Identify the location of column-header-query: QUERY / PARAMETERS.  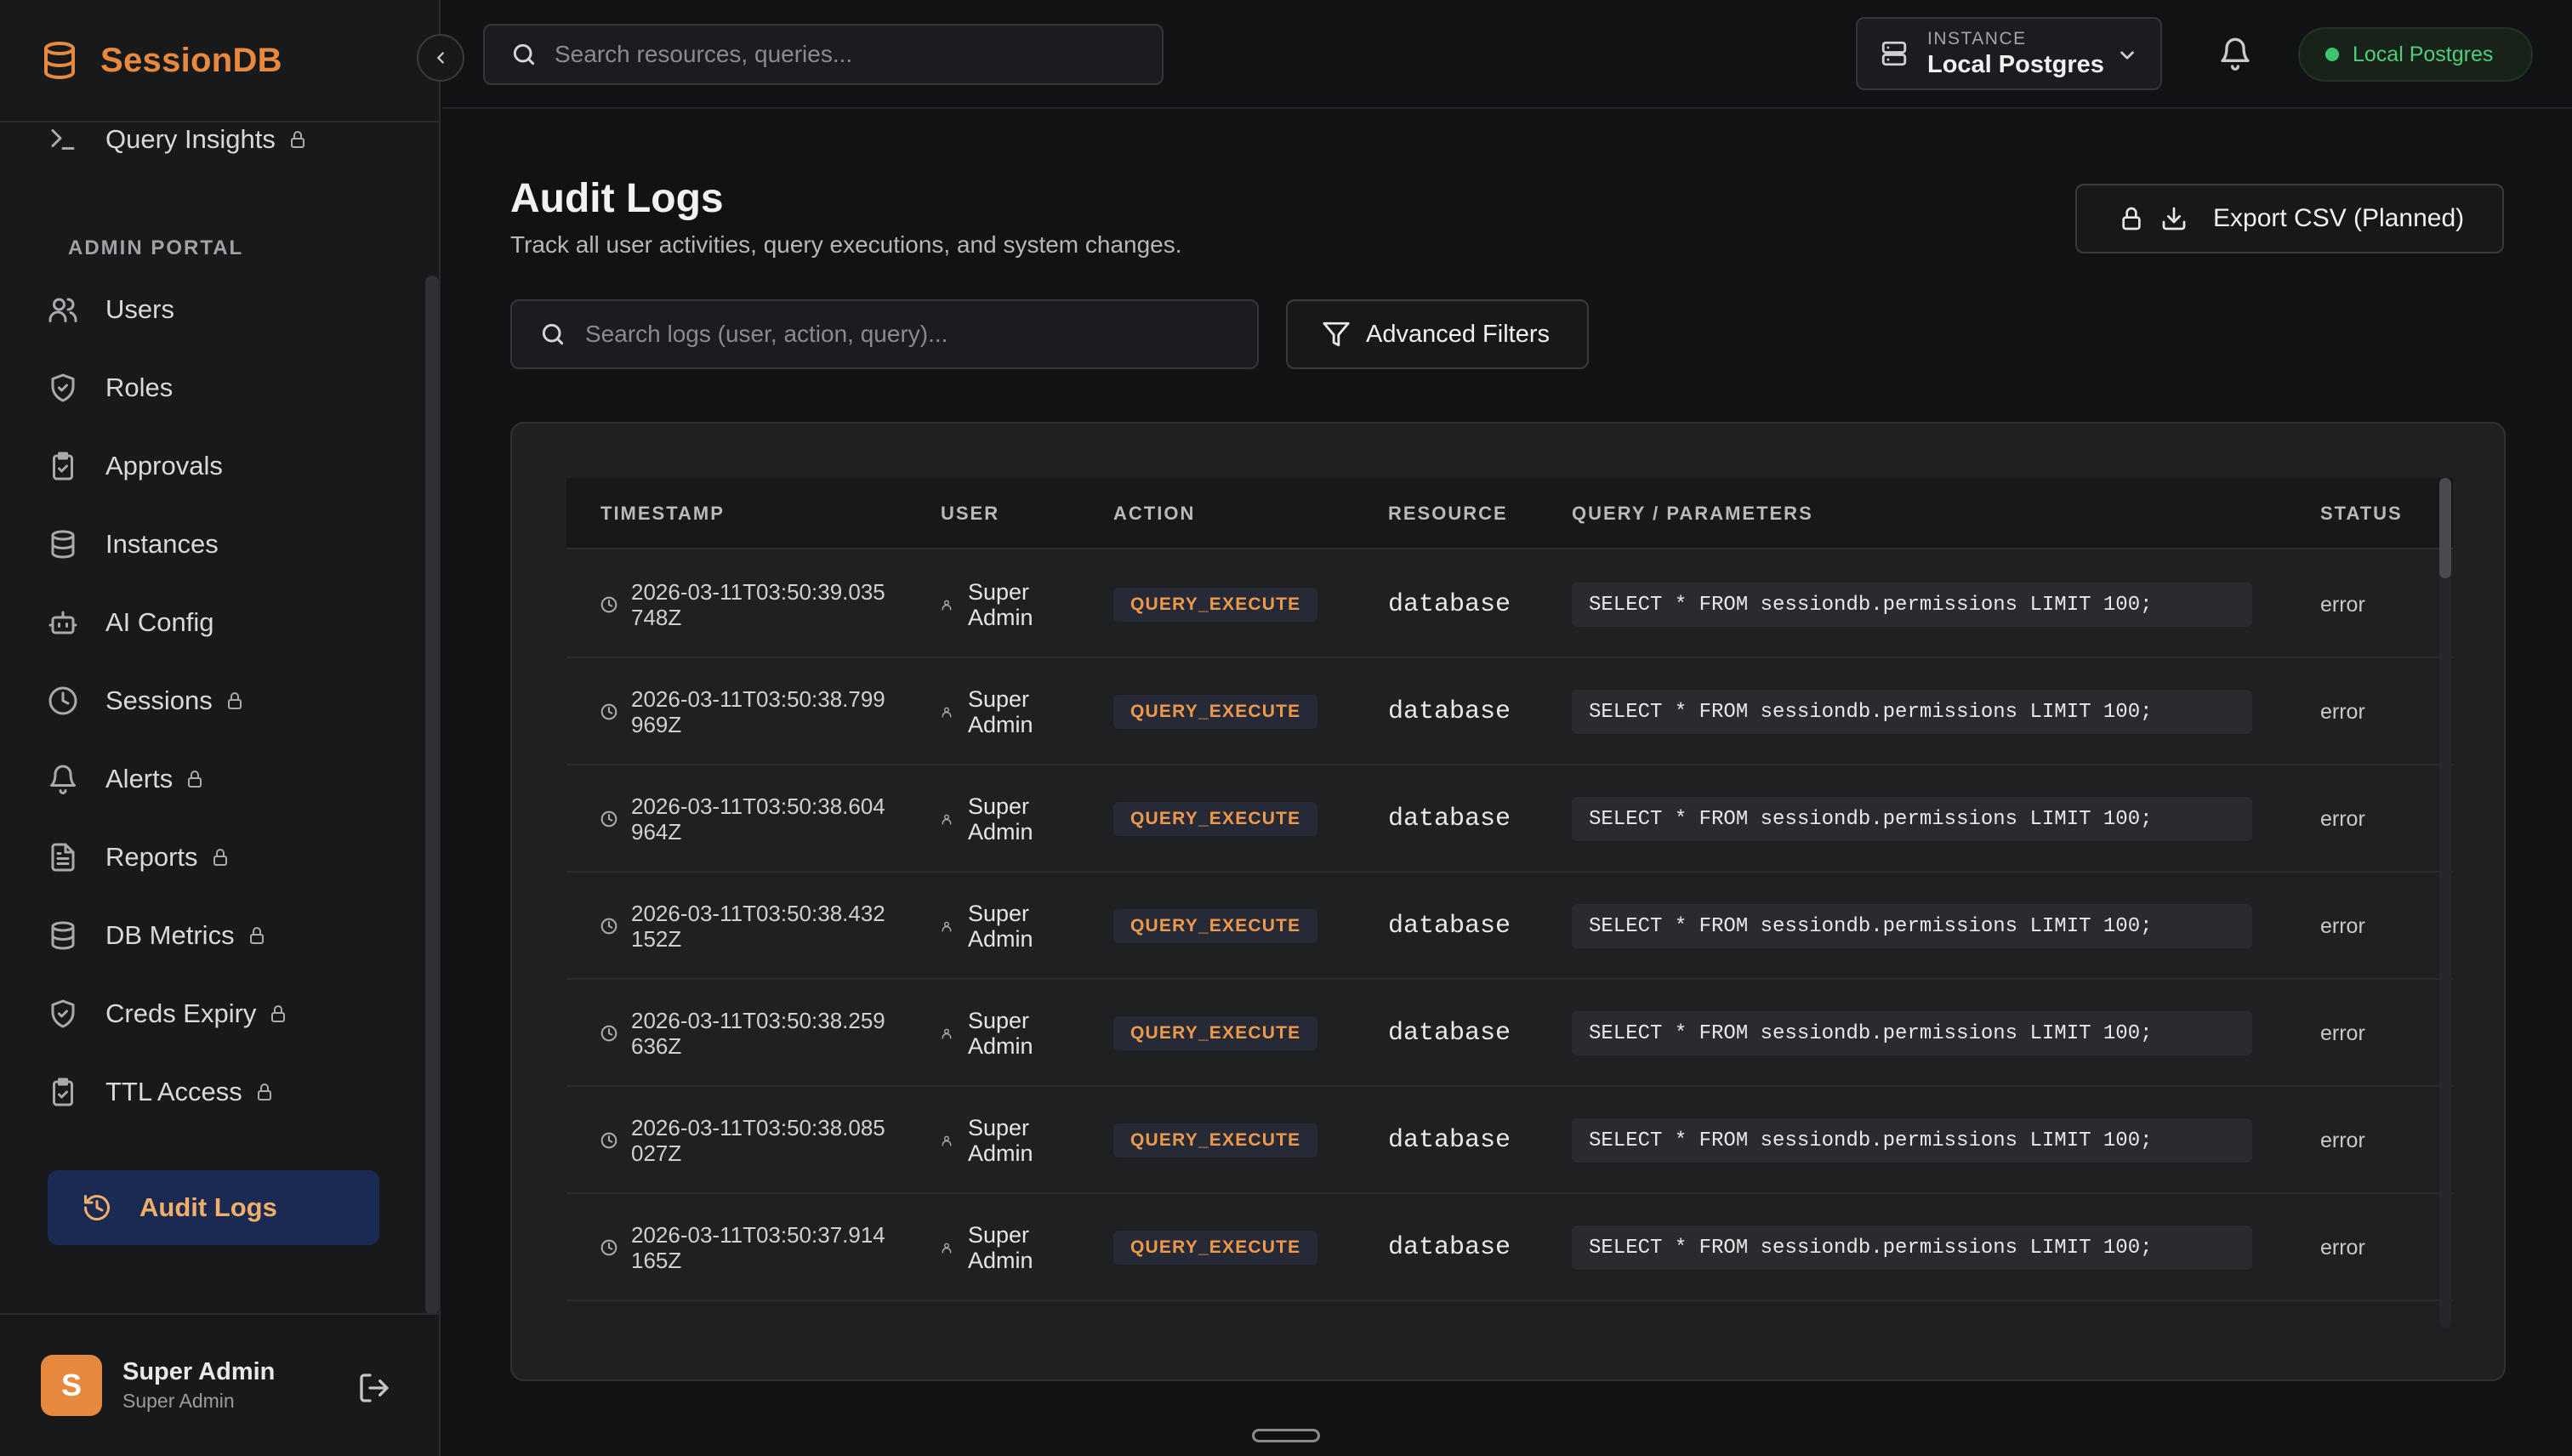
(1693, 513).